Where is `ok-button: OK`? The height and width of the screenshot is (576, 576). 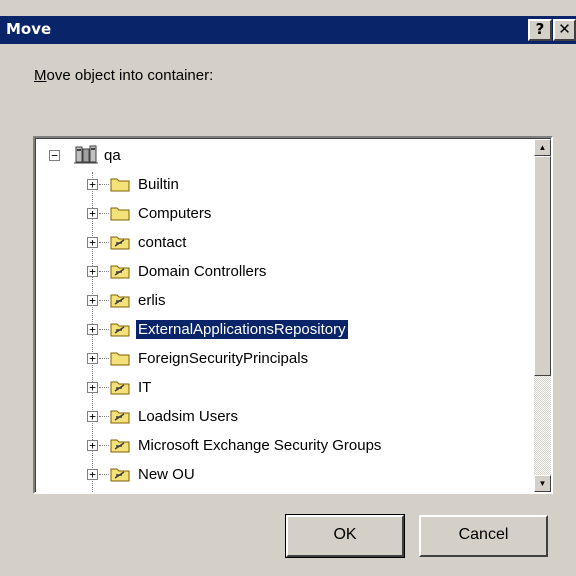
ok-button: OK is located at coordinates (345, 536).